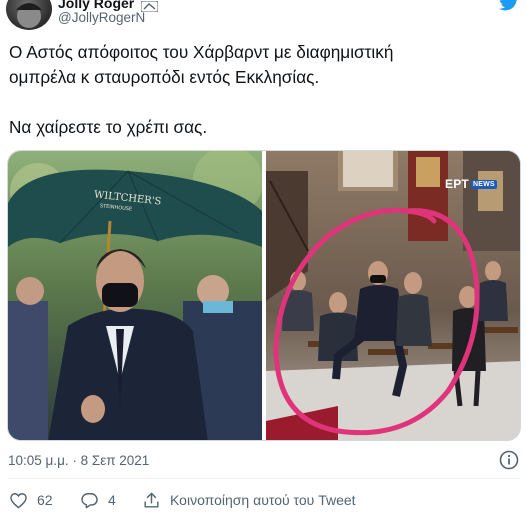 The width and height of the screenshot is (527, 512). I want to click on like-count: 62, so click(45, 500).